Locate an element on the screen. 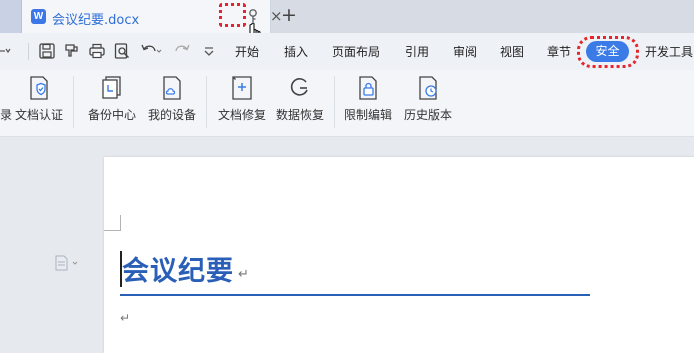  paragraph-layout-icon is located at coordinates (67, 263).